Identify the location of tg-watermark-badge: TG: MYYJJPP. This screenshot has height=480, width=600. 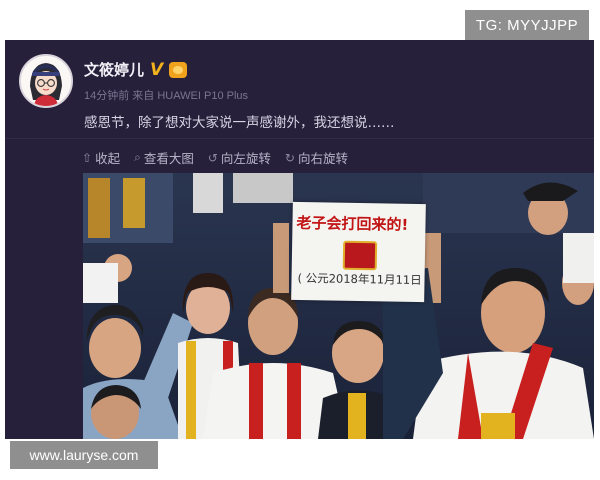
(527, 25).